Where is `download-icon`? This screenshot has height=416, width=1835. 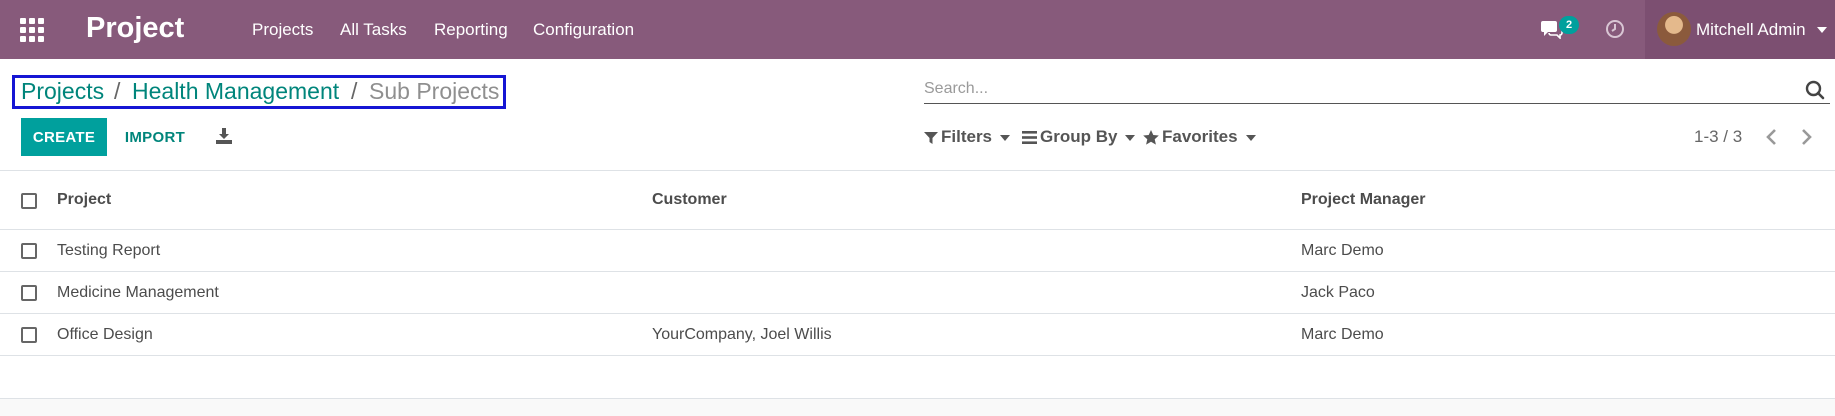 download-icon is located at coordinates (224, 136).